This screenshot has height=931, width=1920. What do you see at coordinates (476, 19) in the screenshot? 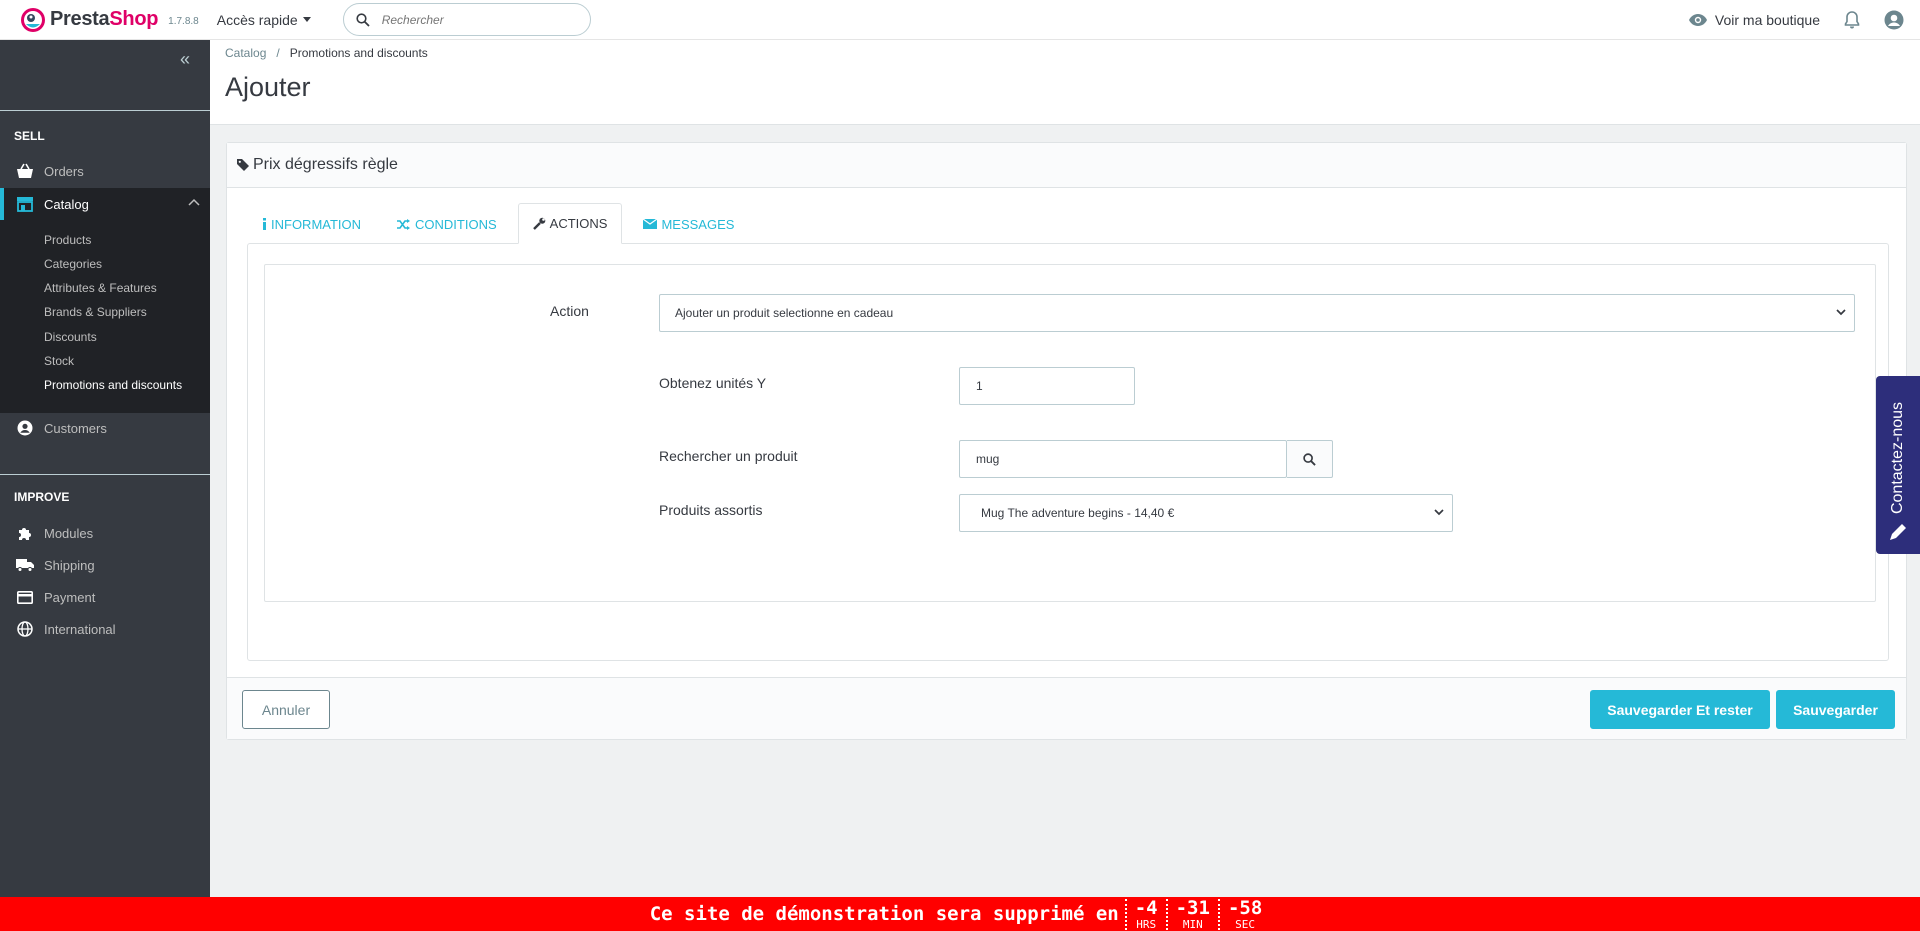
I see `header-search-input` at bounding box center [476, 19].